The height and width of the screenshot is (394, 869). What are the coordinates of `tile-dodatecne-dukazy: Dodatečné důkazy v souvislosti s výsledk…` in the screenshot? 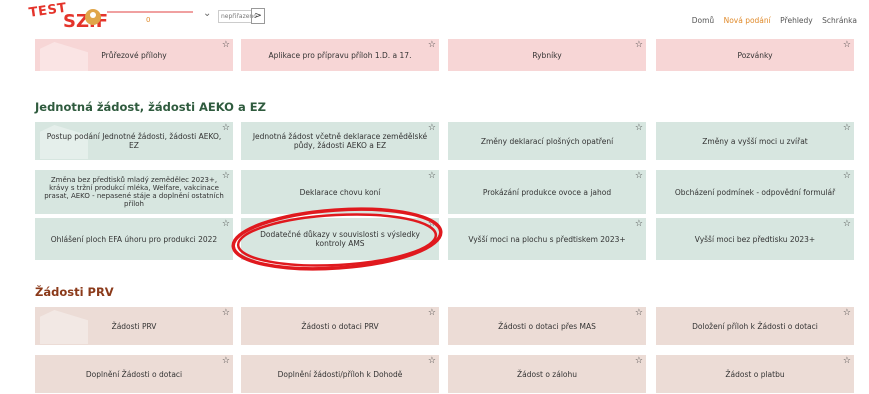 It's located at (340, 239).